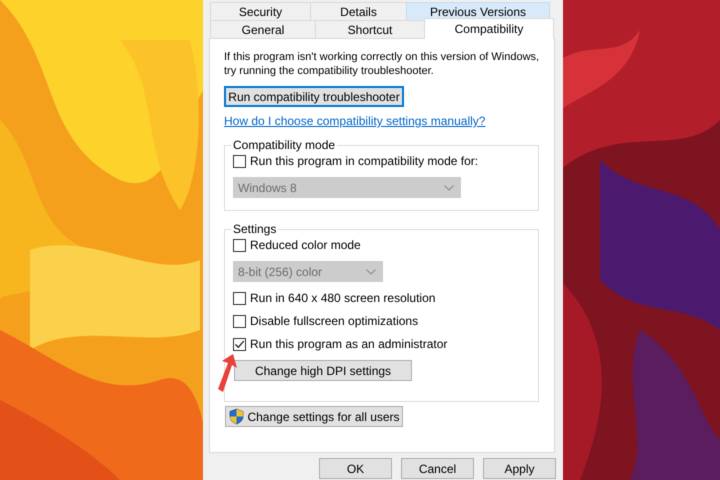  What do you see at coordinates (334, 321) in the screenshot?
I see `checkbox-label: Disable fullscreen optimizations` at bounding box center [334, 321].